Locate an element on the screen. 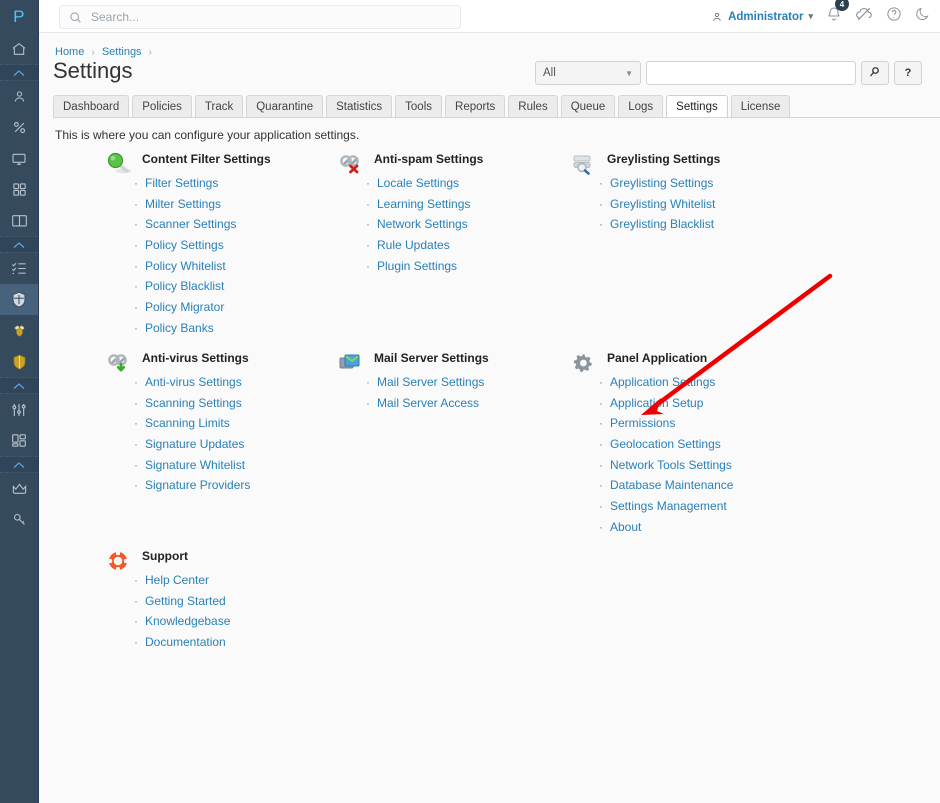 The height and width of the screenshot is (803, 940). sidebar-item-docs is located at coordinates (19, 220).